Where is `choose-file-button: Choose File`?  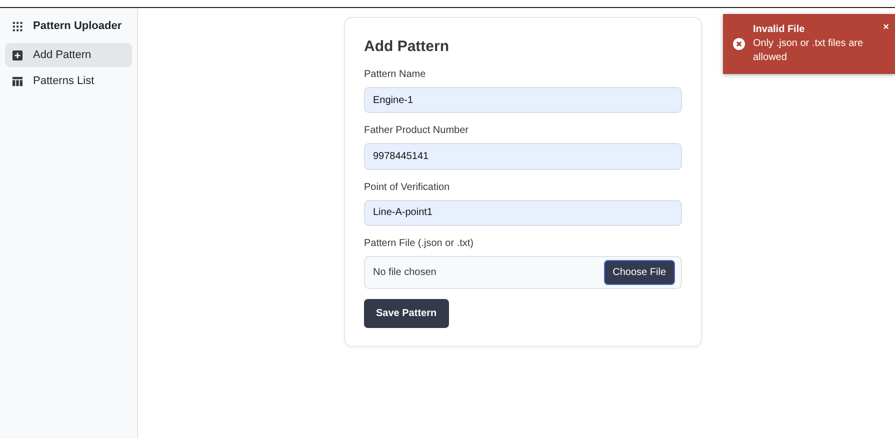 choose-file-button: Choose File is located at coordinates (639, 272).